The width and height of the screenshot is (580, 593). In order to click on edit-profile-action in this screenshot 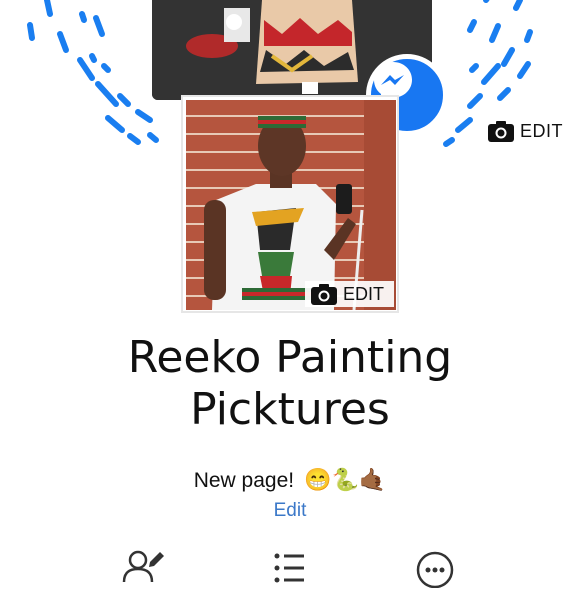, I will do `click(145, 568)`.